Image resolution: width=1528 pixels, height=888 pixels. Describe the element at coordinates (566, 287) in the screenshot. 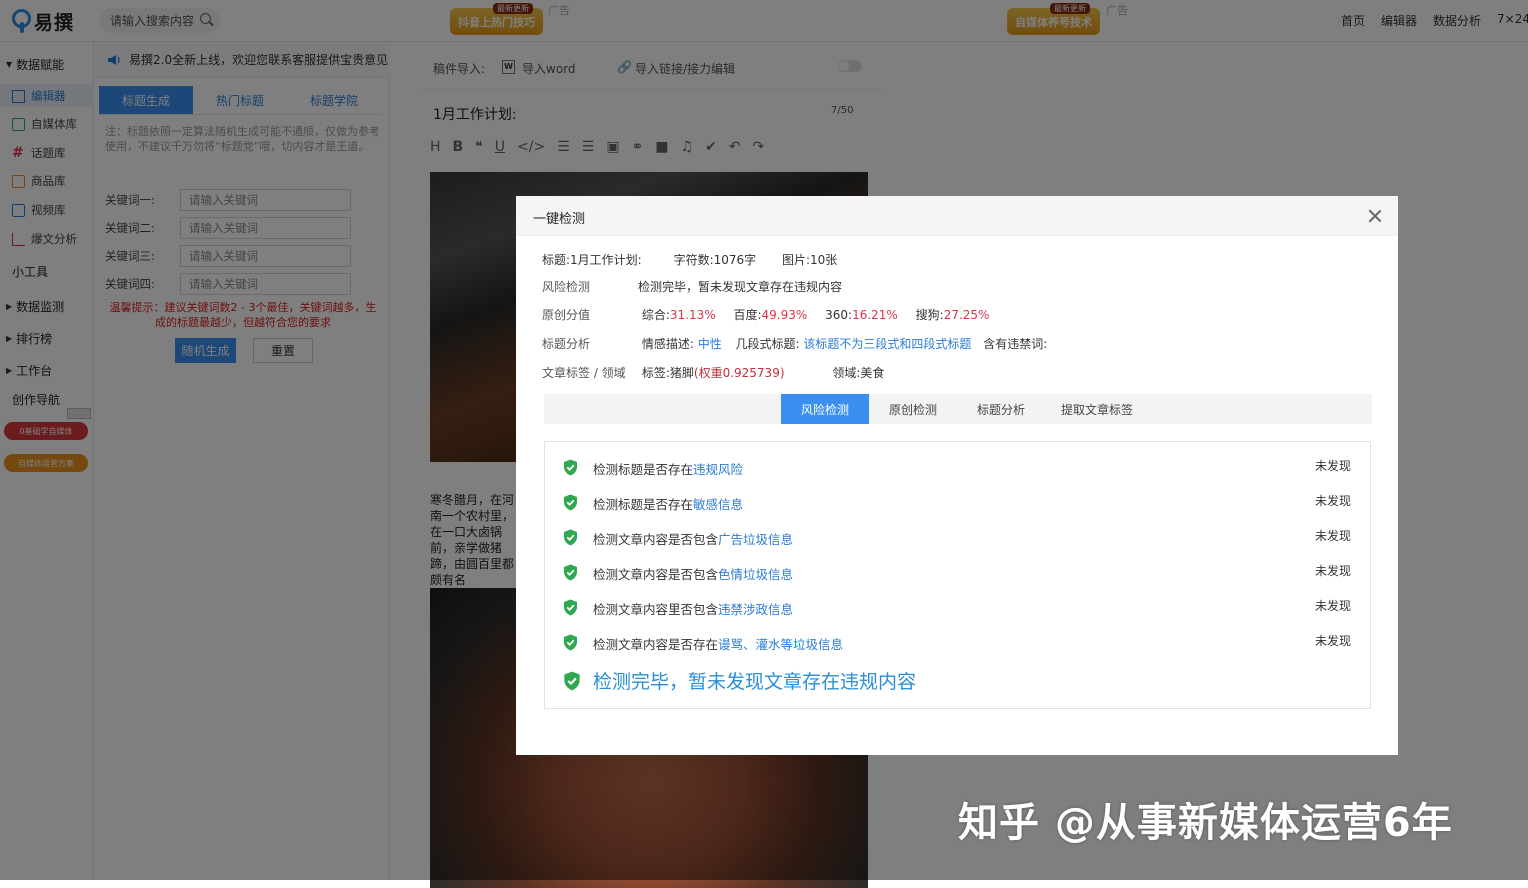

I see `risk-label: 风险检测` at that location.